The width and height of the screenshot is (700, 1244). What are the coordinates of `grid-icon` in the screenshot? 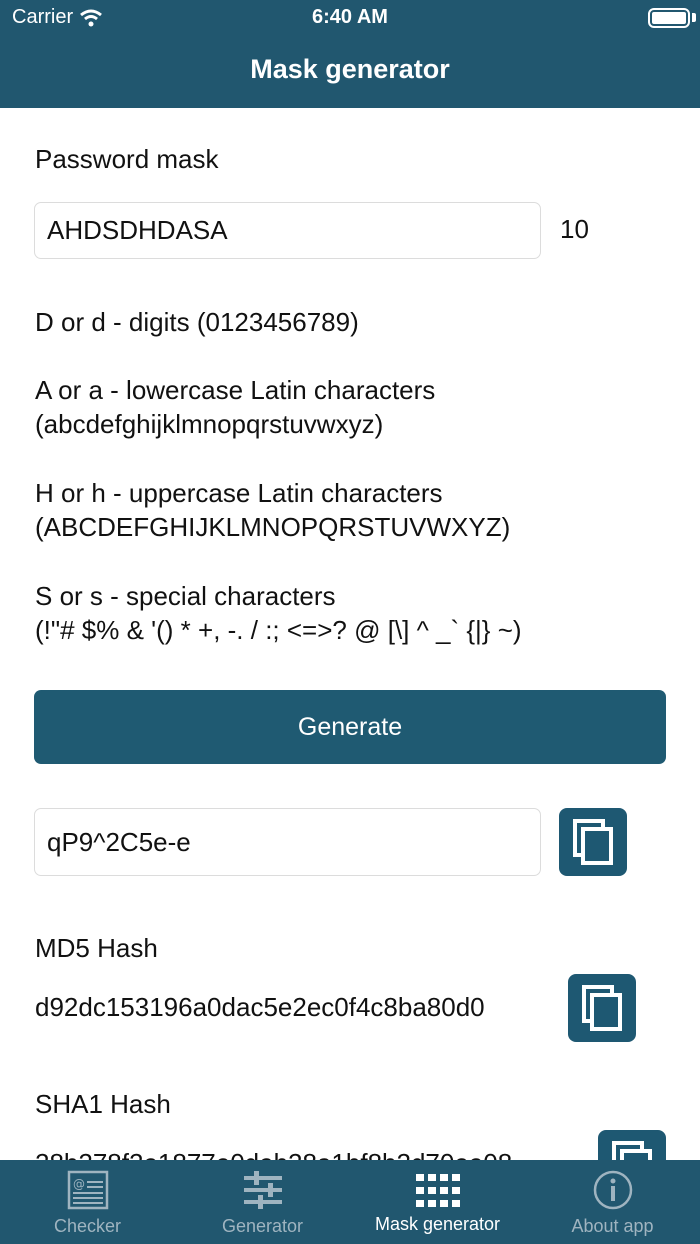 It's located at (437, 1190).